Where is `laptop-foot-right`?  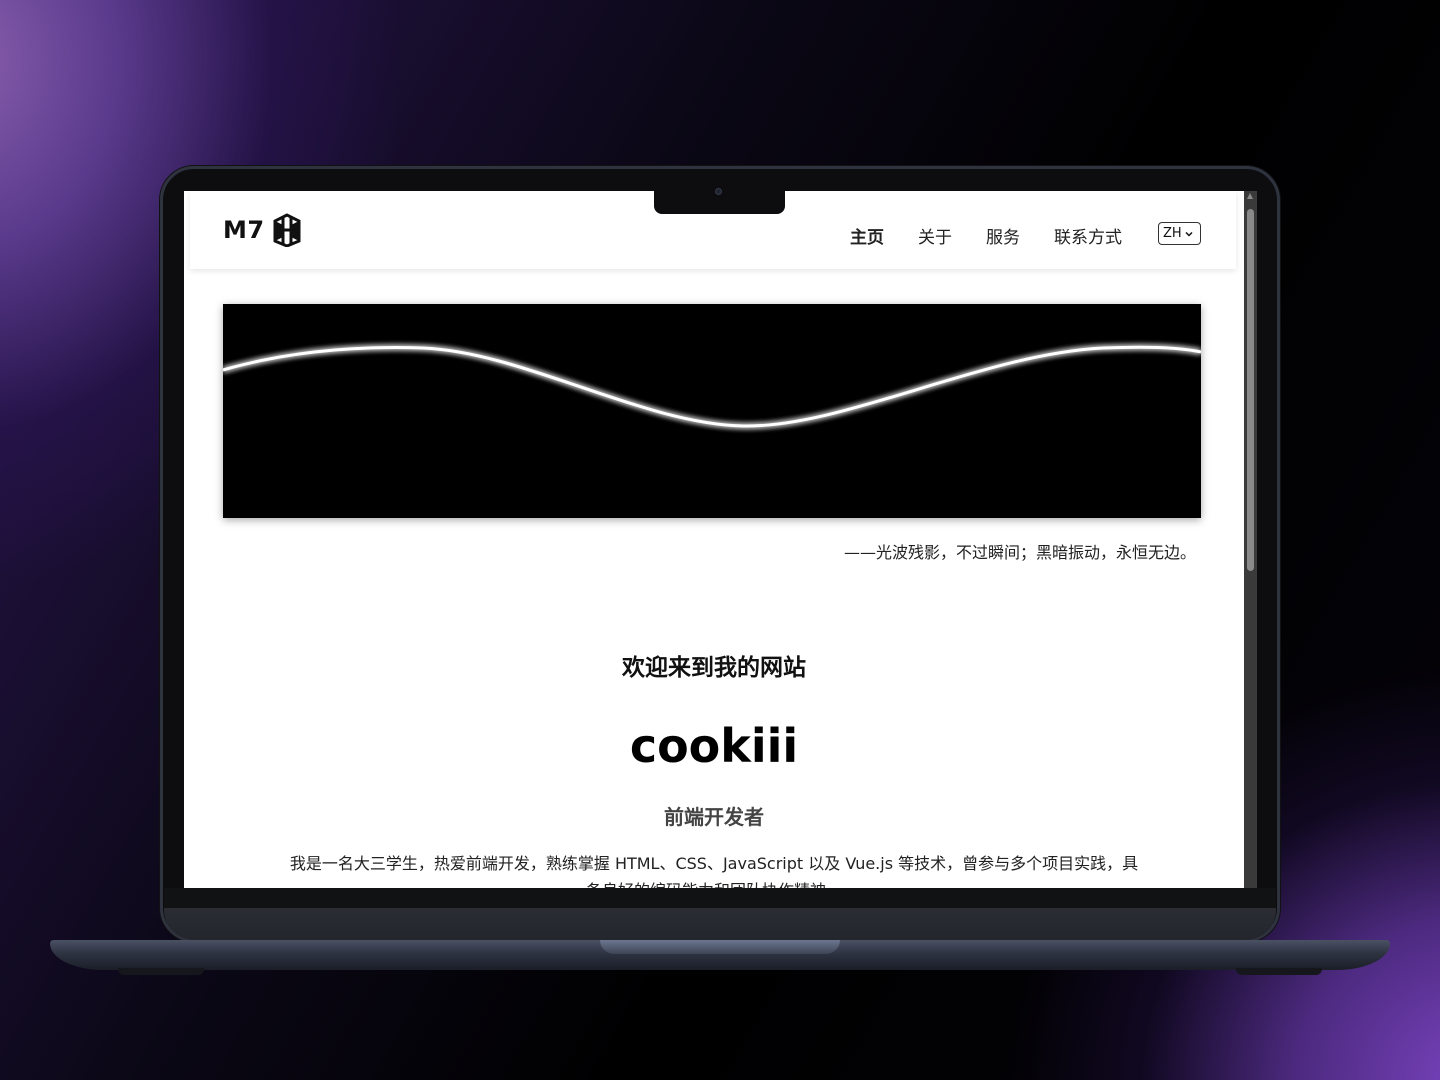
laptop-foot-right is located at coordinates (1279, 971).